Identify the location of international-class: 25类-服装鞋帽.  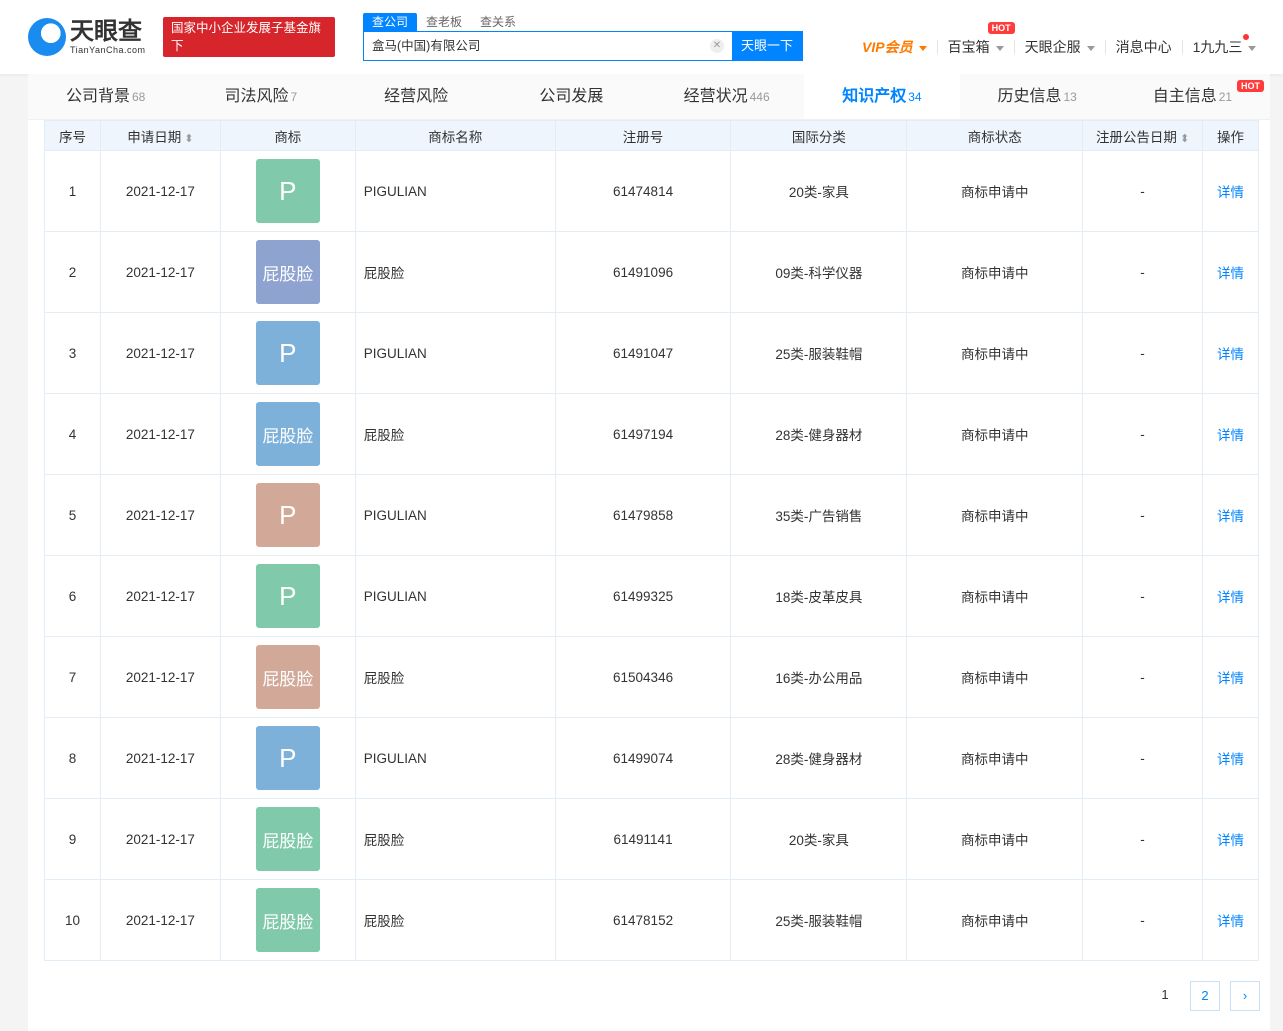
(819, 920).